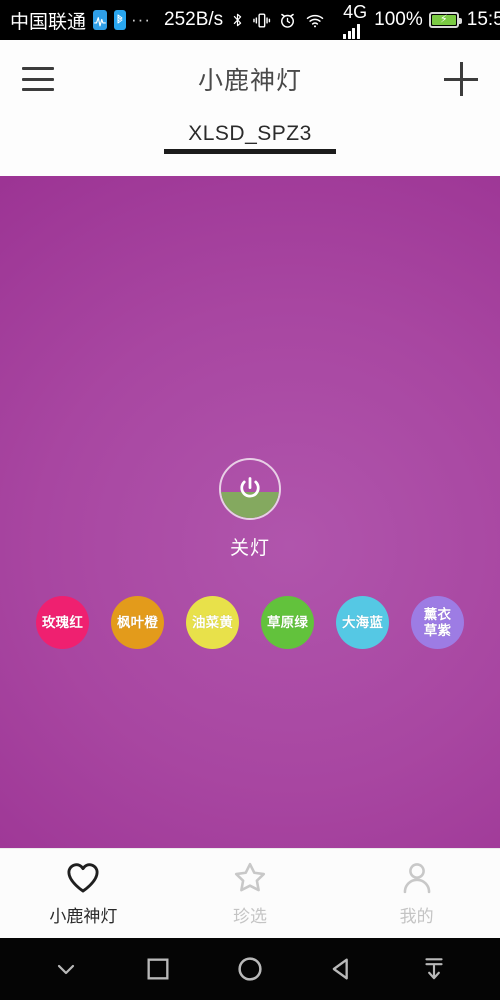  I want to click on chevron-down-icon, so click(66, 969).